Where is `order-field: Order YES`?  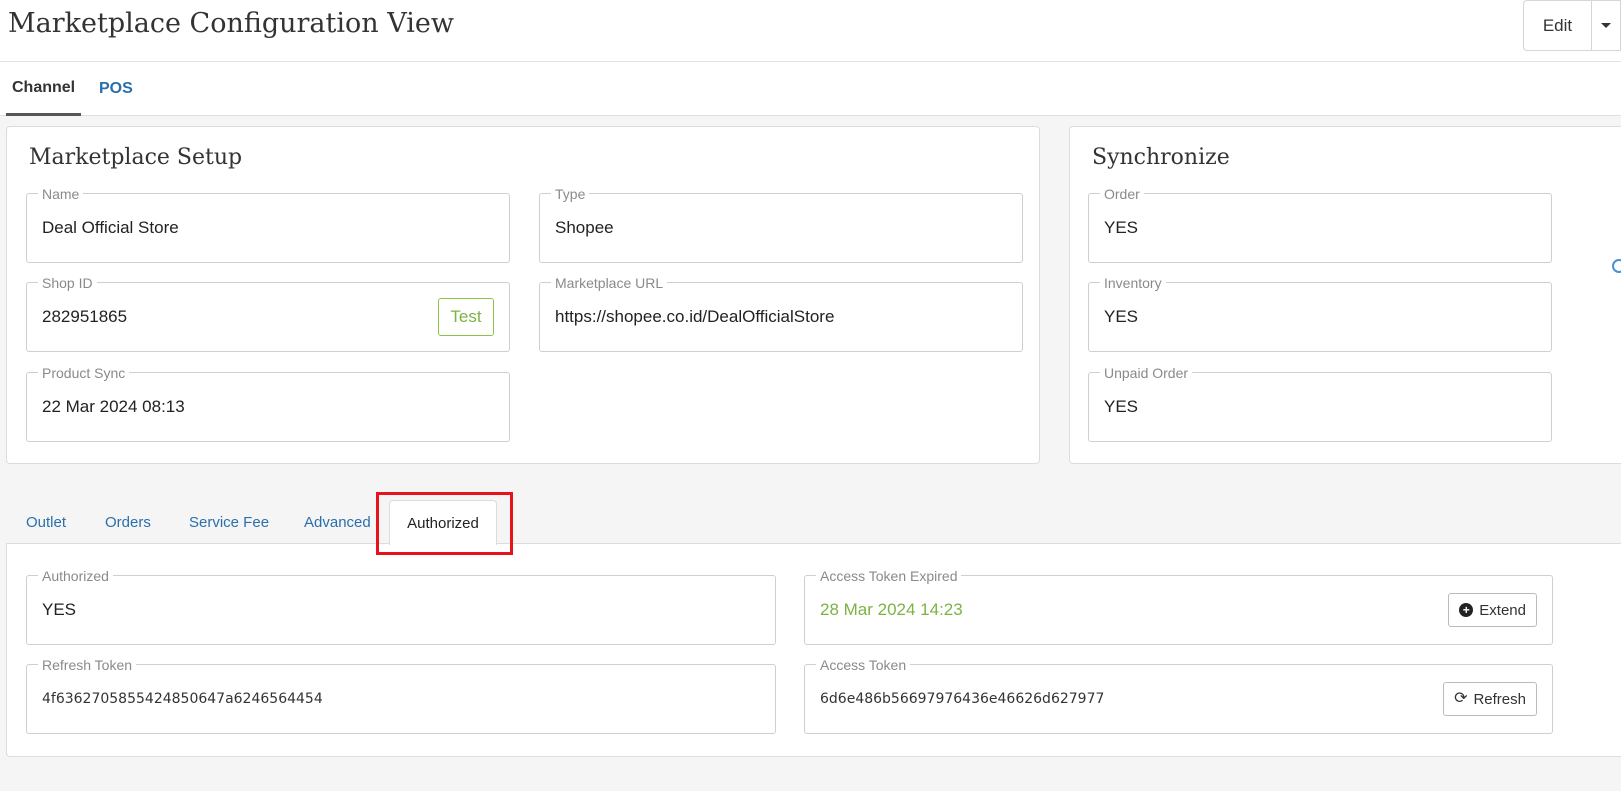
order-field: Order YES is located at coordinates (1320, 224).